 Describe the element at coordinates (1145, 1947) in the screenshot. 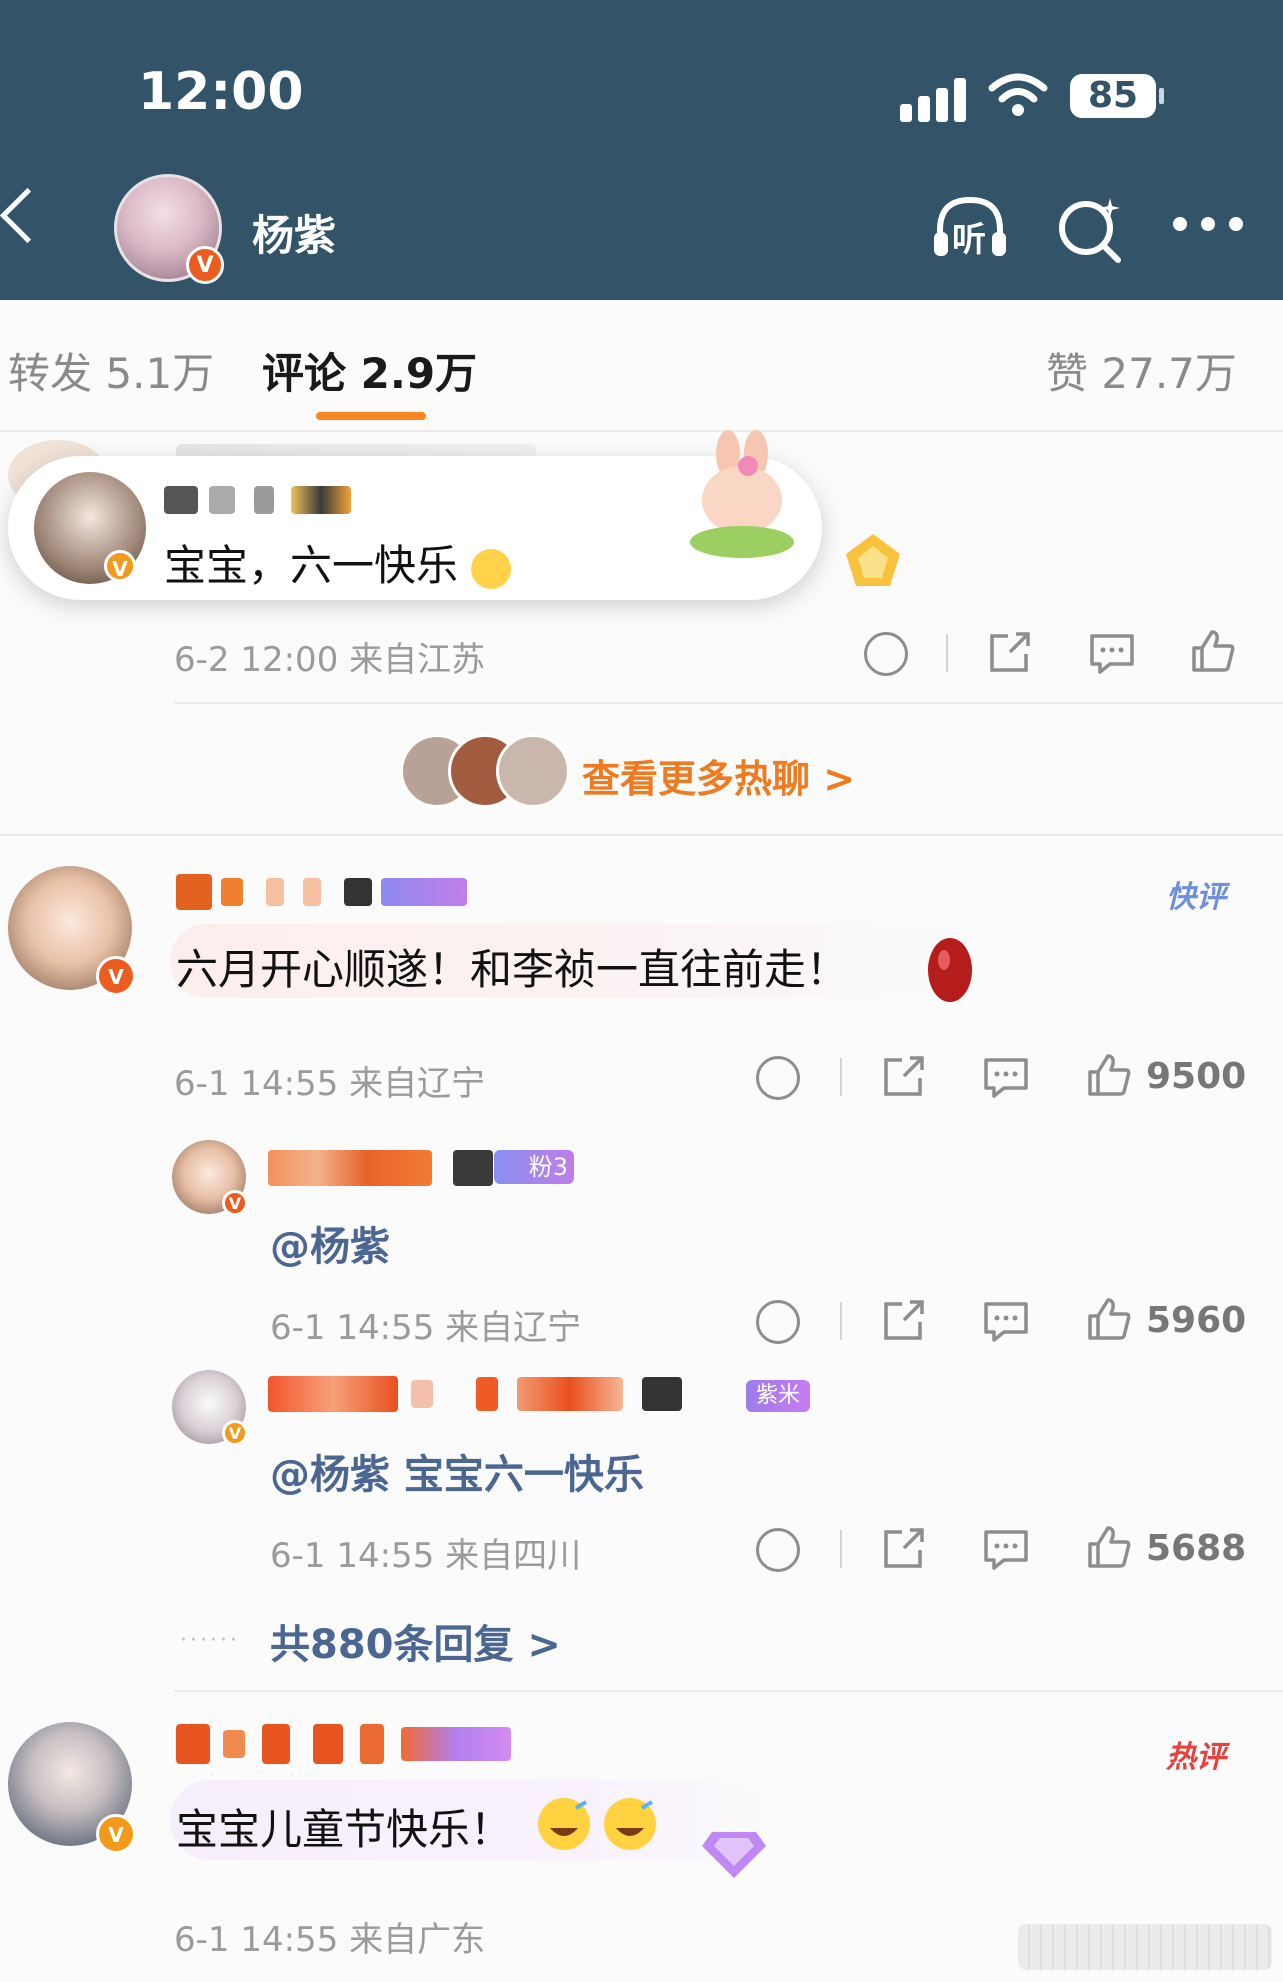

I see `scroll-indicator` at that location.